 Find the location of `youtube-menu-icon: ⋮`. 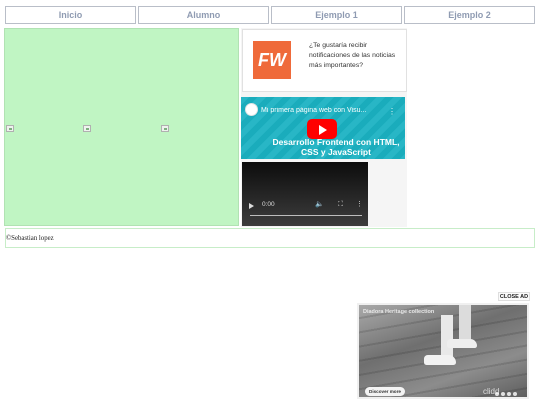

youtube-menu-icon: ⋮ is located at coordinates (392, 111).